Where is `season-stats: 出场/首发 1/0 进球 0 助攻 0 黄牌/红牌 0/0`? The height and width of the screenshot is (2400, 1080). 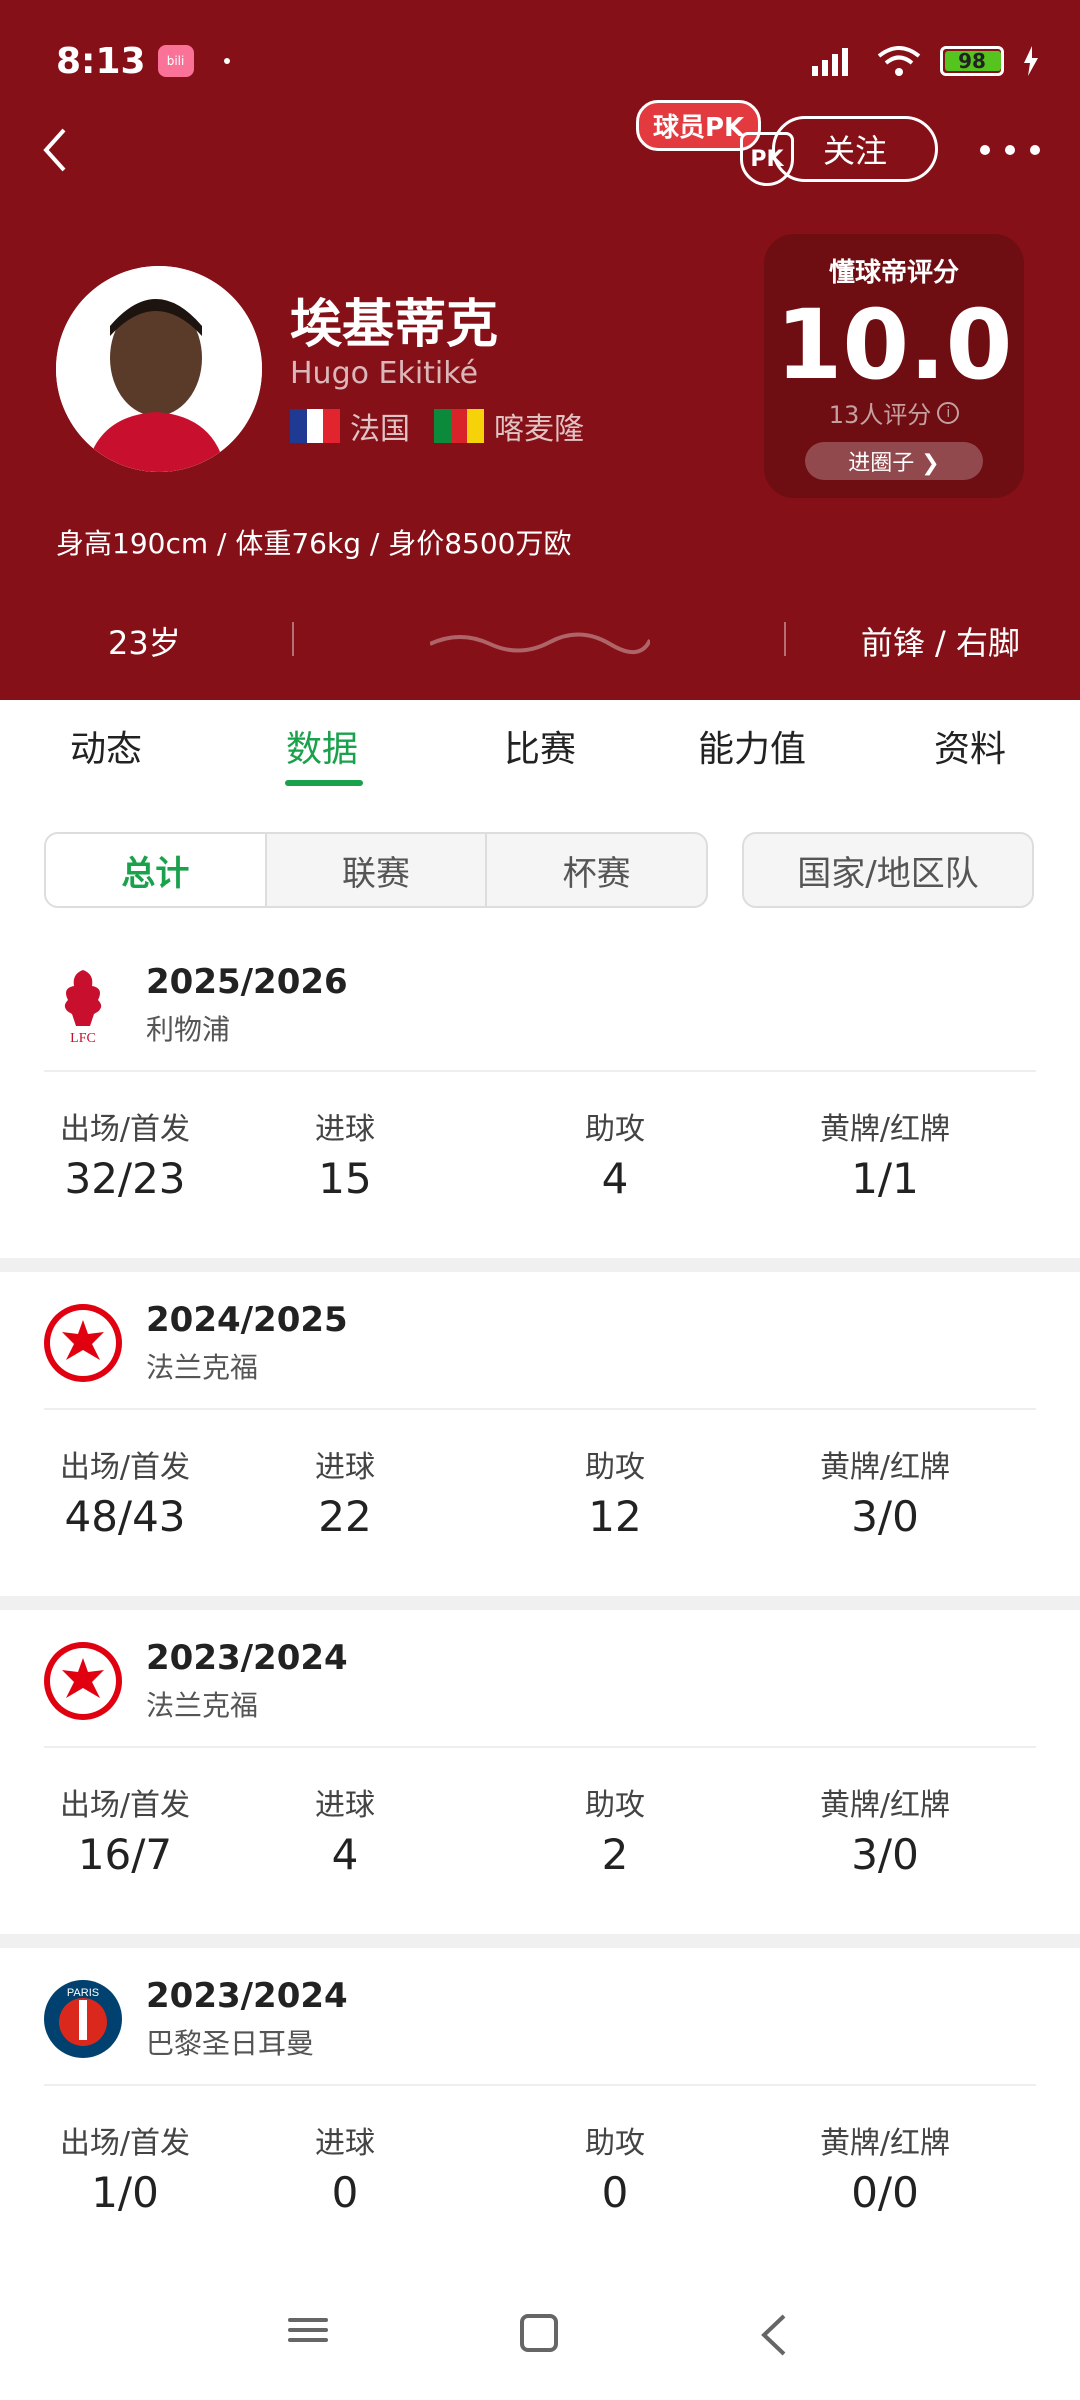 season-stats: 出场/首发 1/0 进球 0 助攻 0 黄牌/红牌 0/0 is located at coordinates (540, 2178).